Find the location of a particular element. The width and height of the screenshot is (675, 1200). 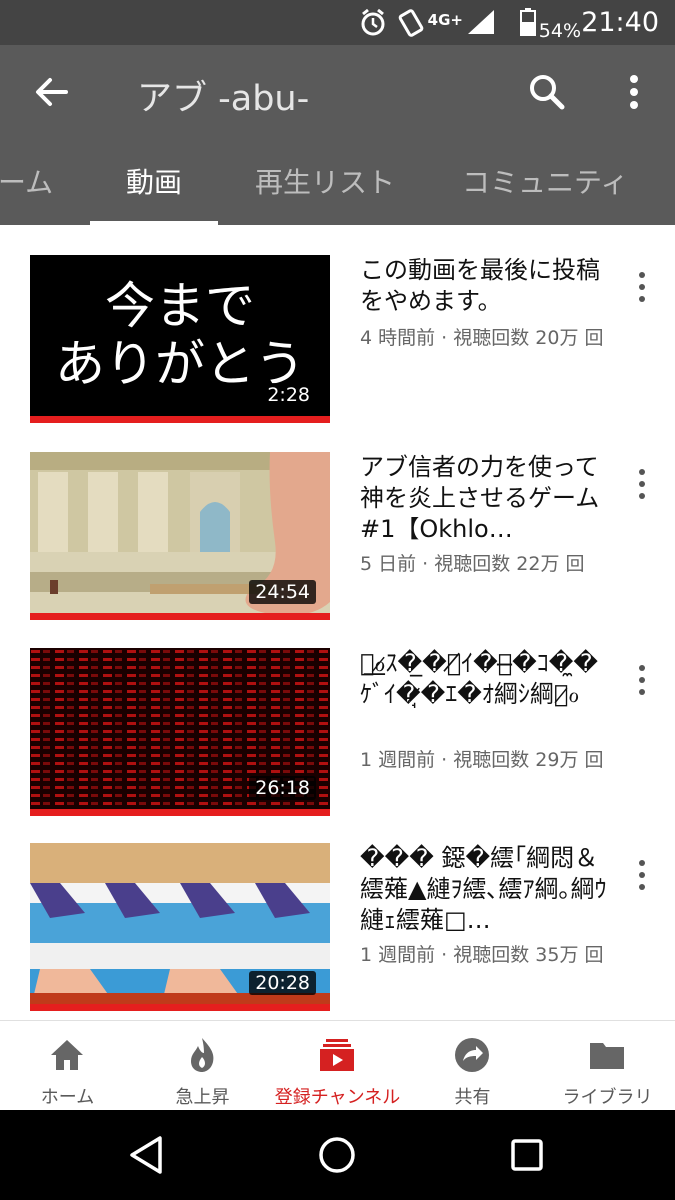

video-thumbnail: 26:18 is located at coordinates (180, 732).